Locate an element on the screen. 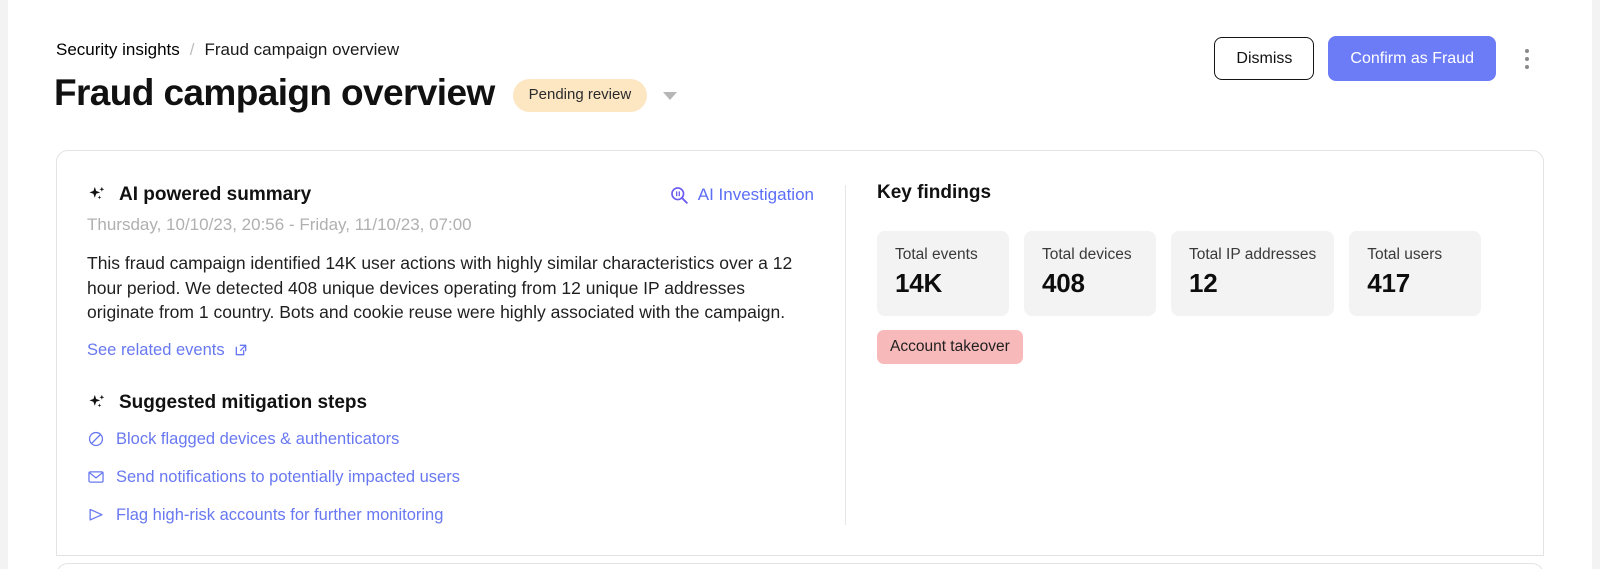 The image size is (1600, 569). key-findings-heading: Key findings is located at coordinates (934, 192).